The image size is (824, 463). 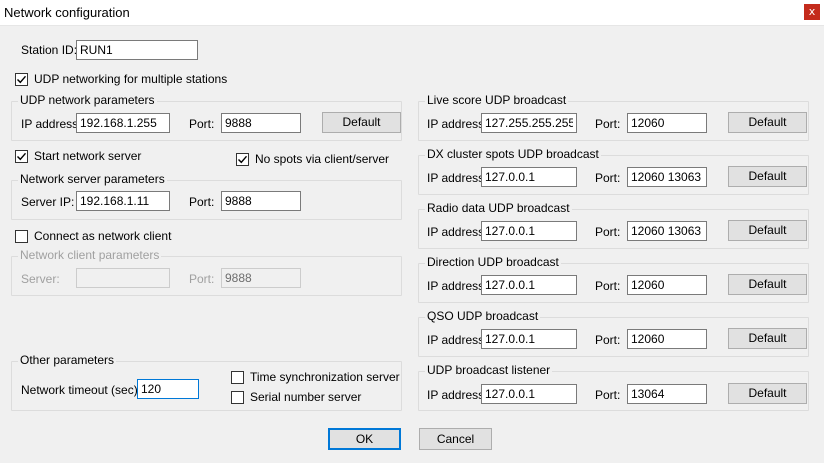 What do you see at coordinates (608, 286) in the screenshot?
I see `direction-port-label: Port:` at bounding box center [608, 286].